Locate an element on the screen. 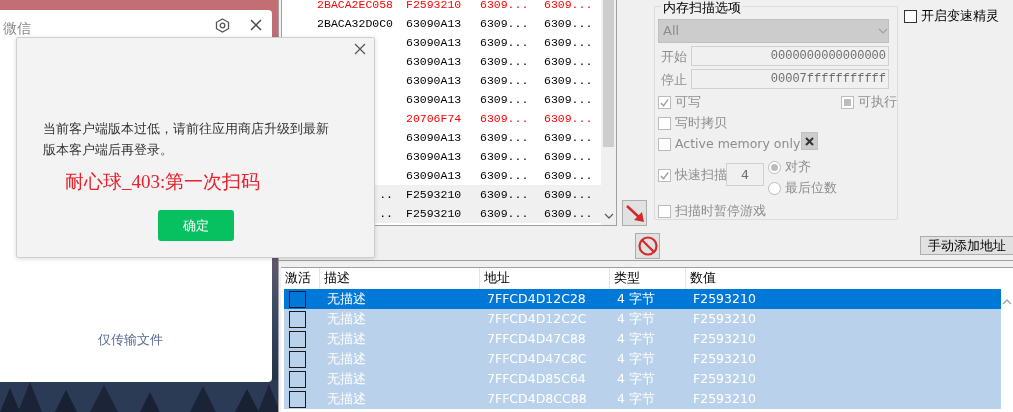  checkbox-label: 可执行 is located at coordinates (877, 102).